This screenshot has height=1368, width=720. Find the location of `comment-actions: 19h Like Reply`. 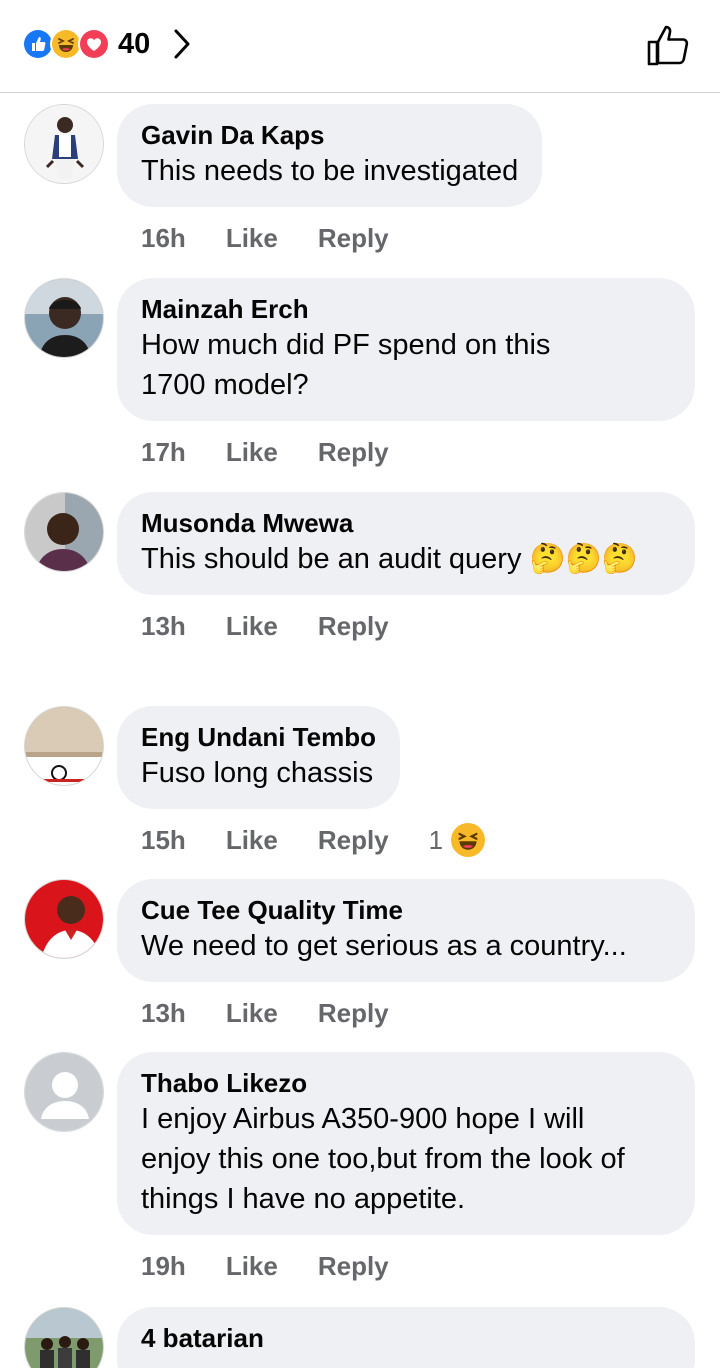

comment-actions: 19h Like Reply is located at coordinates (430, 1266).